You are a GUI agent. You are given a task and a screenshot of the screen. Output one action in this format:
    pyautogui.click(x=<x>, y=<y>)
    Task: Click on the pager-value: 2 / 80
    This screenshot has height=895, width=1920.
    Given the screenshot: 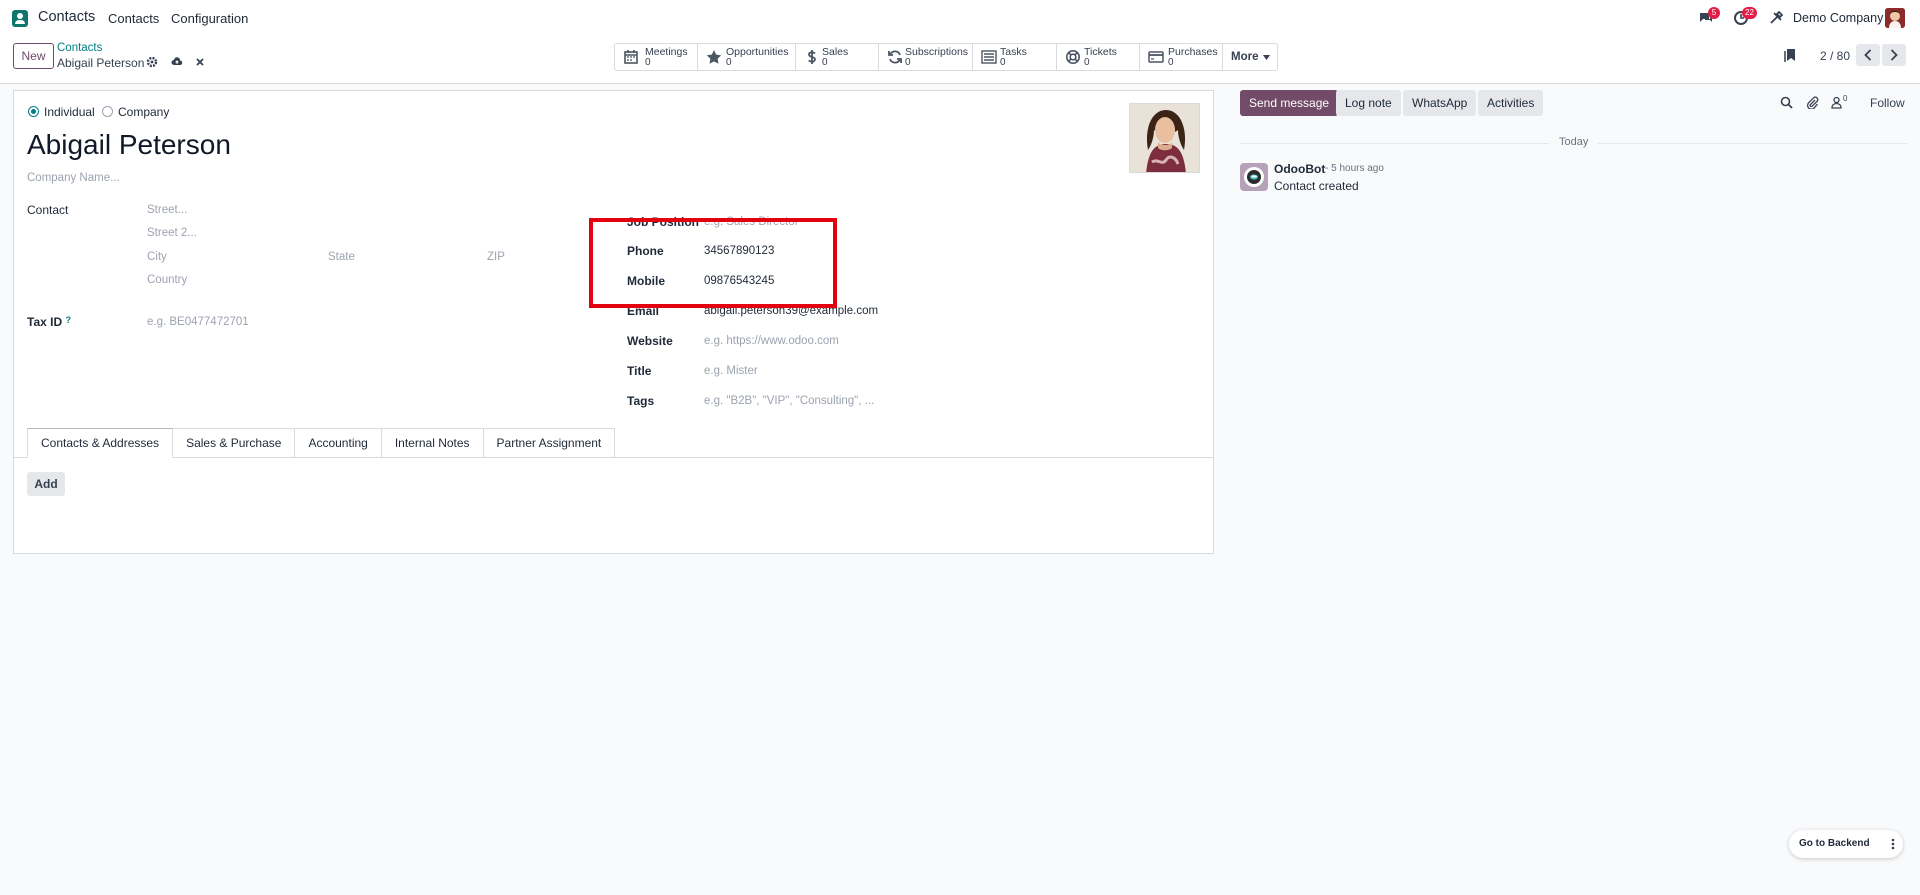 What is the action you would take?
    pyautogui.click(x=1835, y=56)
    